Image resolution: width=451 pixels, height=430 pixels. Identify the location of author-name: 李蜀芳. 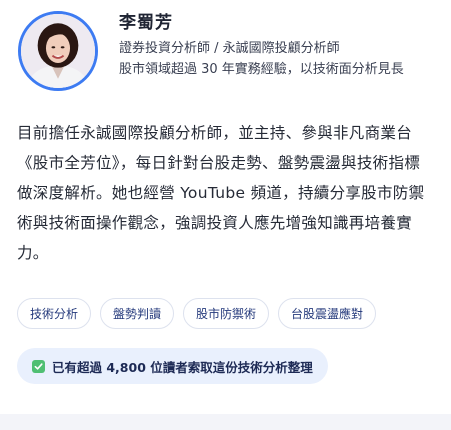
(146, 23).